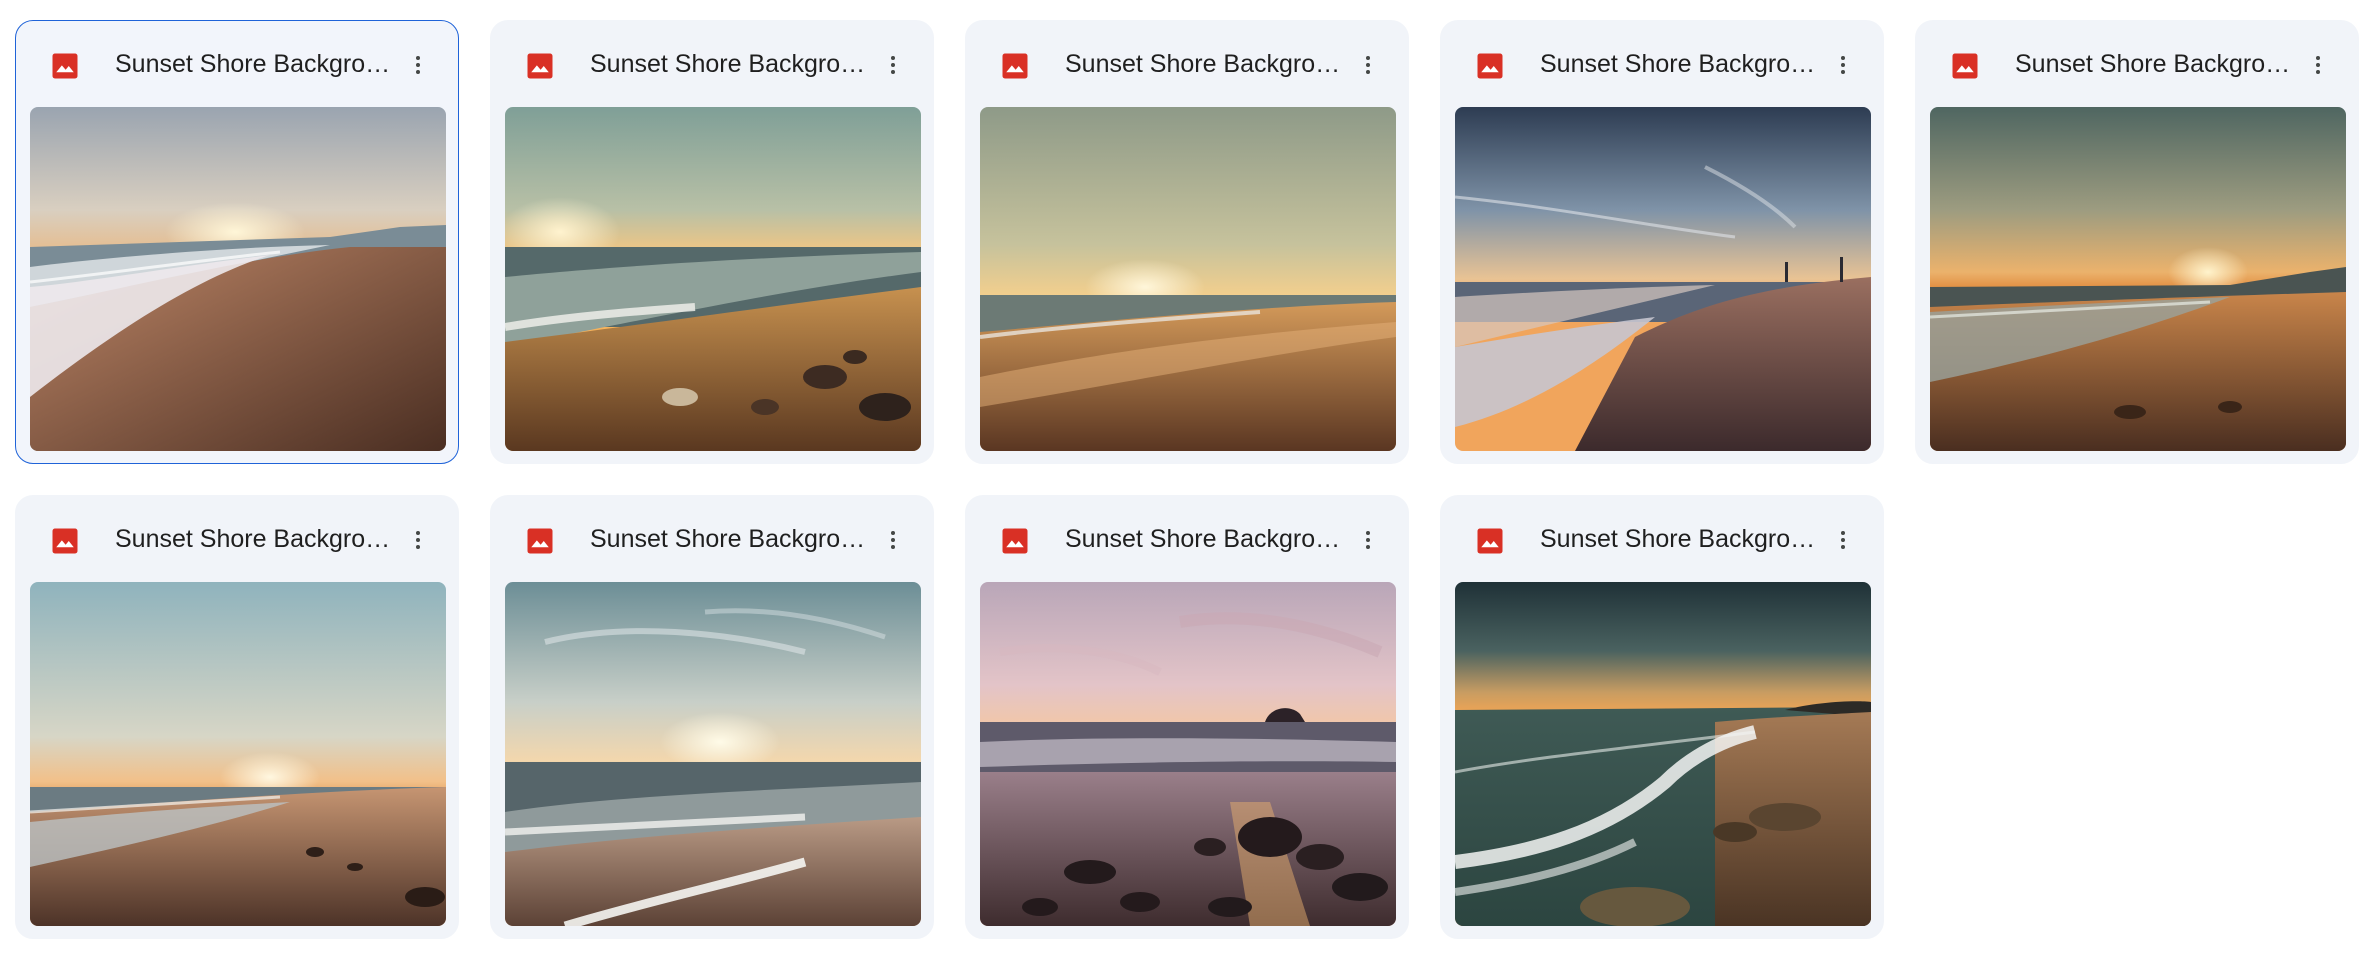 Image resolution: width=2376 pixels, height=970 pixels. What do you see at coordinates (253, 539) in the screenshot?
I see `file-name: Sunset Shore Background 6` at bounding box center [253, 539].